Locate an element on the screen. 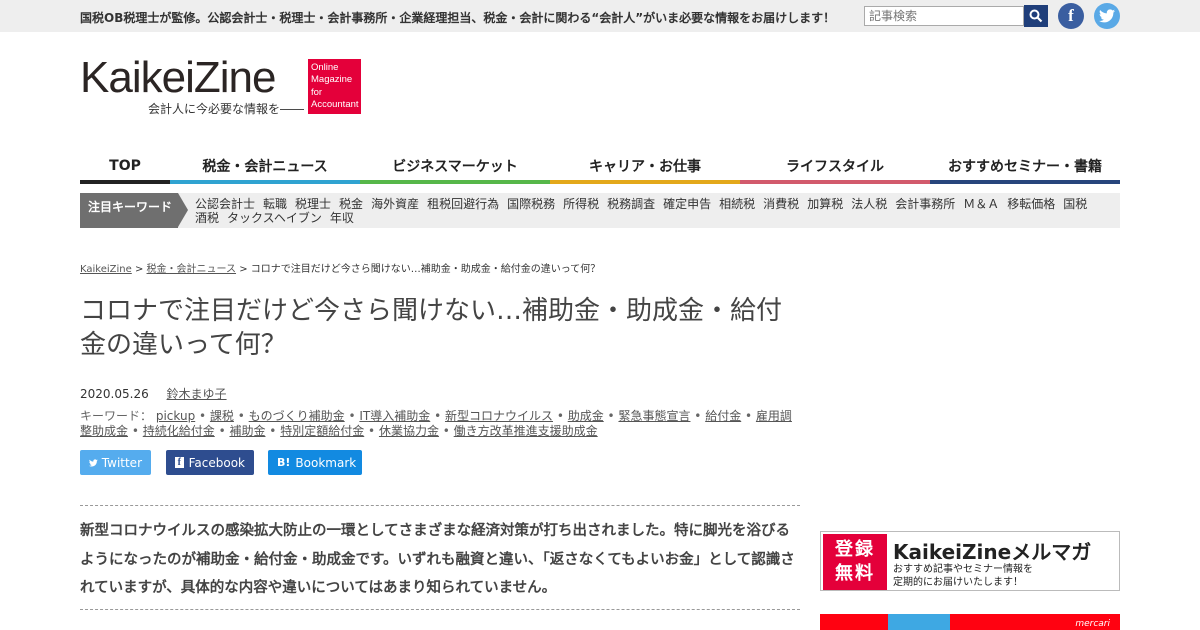  nav-item-business-market: ビジネスマーケット is located at coordinates (455, 166).